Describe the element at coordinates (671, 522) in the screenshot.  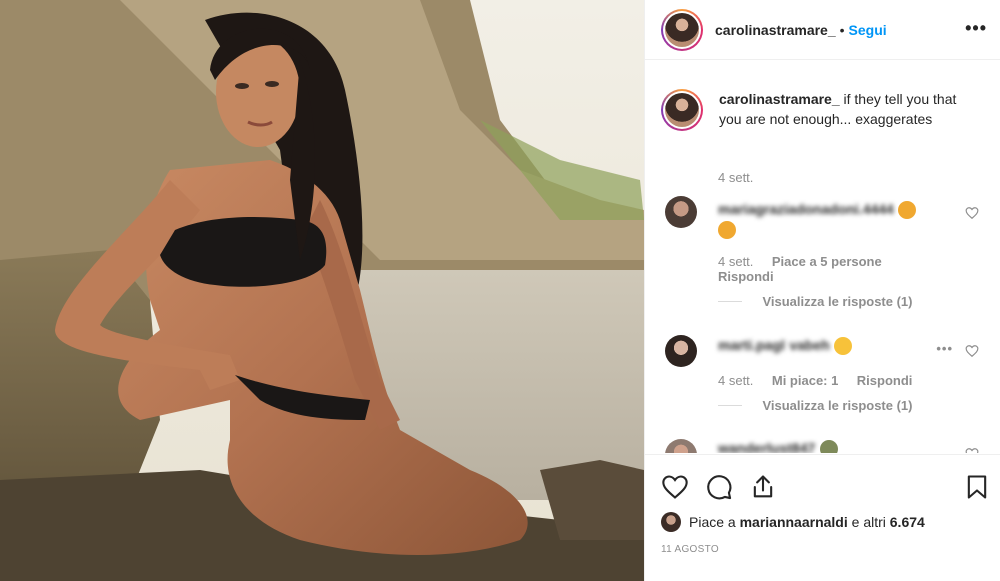
I see `liker-avatar` at that location.